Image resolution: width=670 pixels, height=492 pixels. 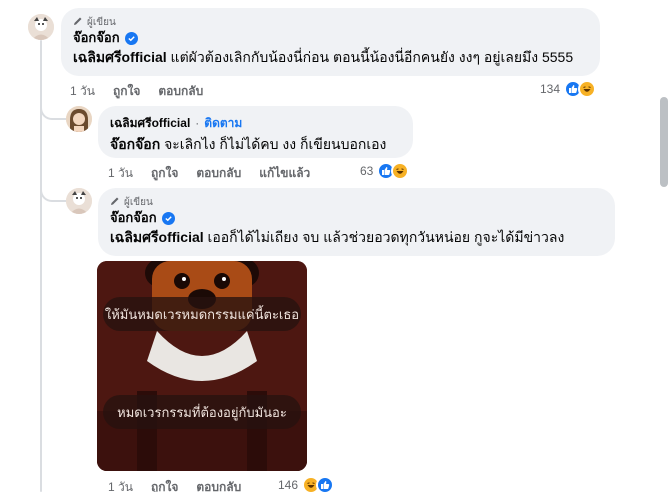 What do you see at coordinates (385, 171) in the screenshot?
I see `reaction-summary: 63` at bounding box center [385, 171].